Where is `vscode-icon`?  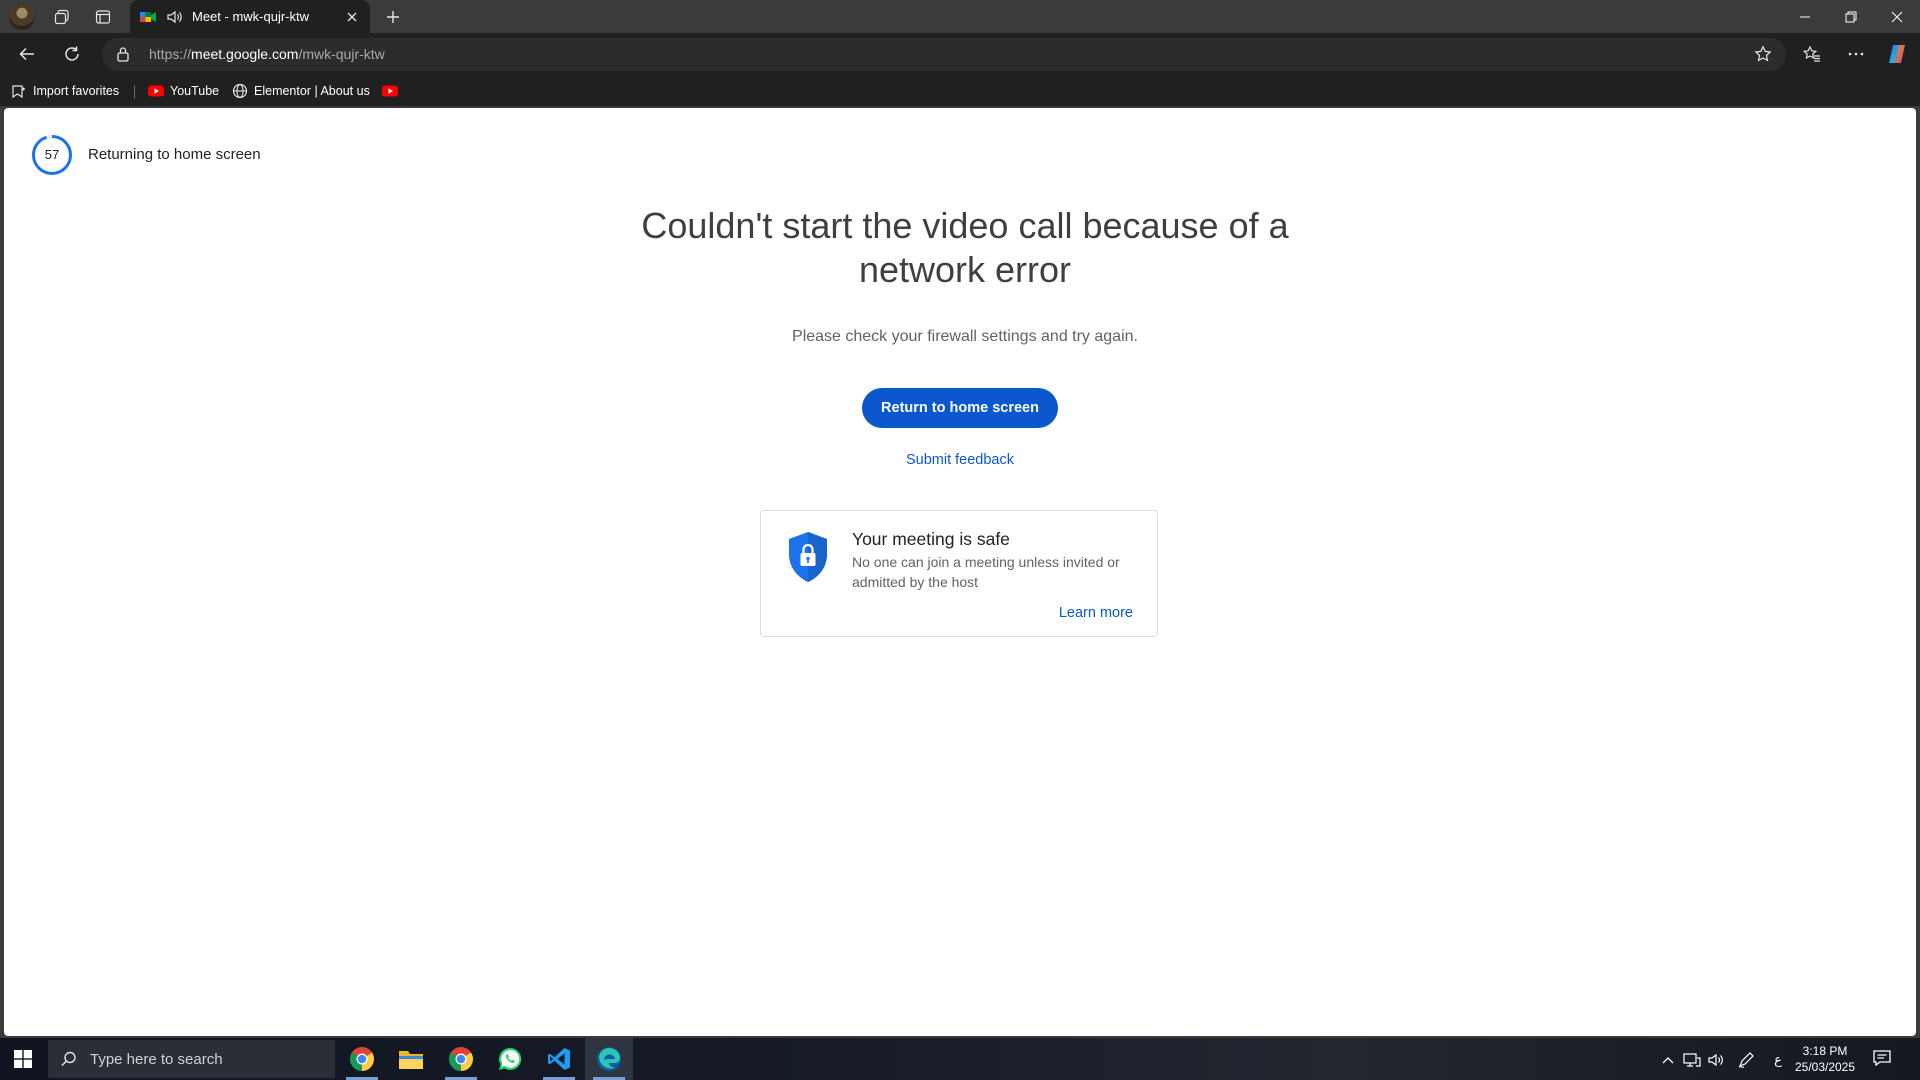 vscode-icon is located at coordinates (559, 1059).